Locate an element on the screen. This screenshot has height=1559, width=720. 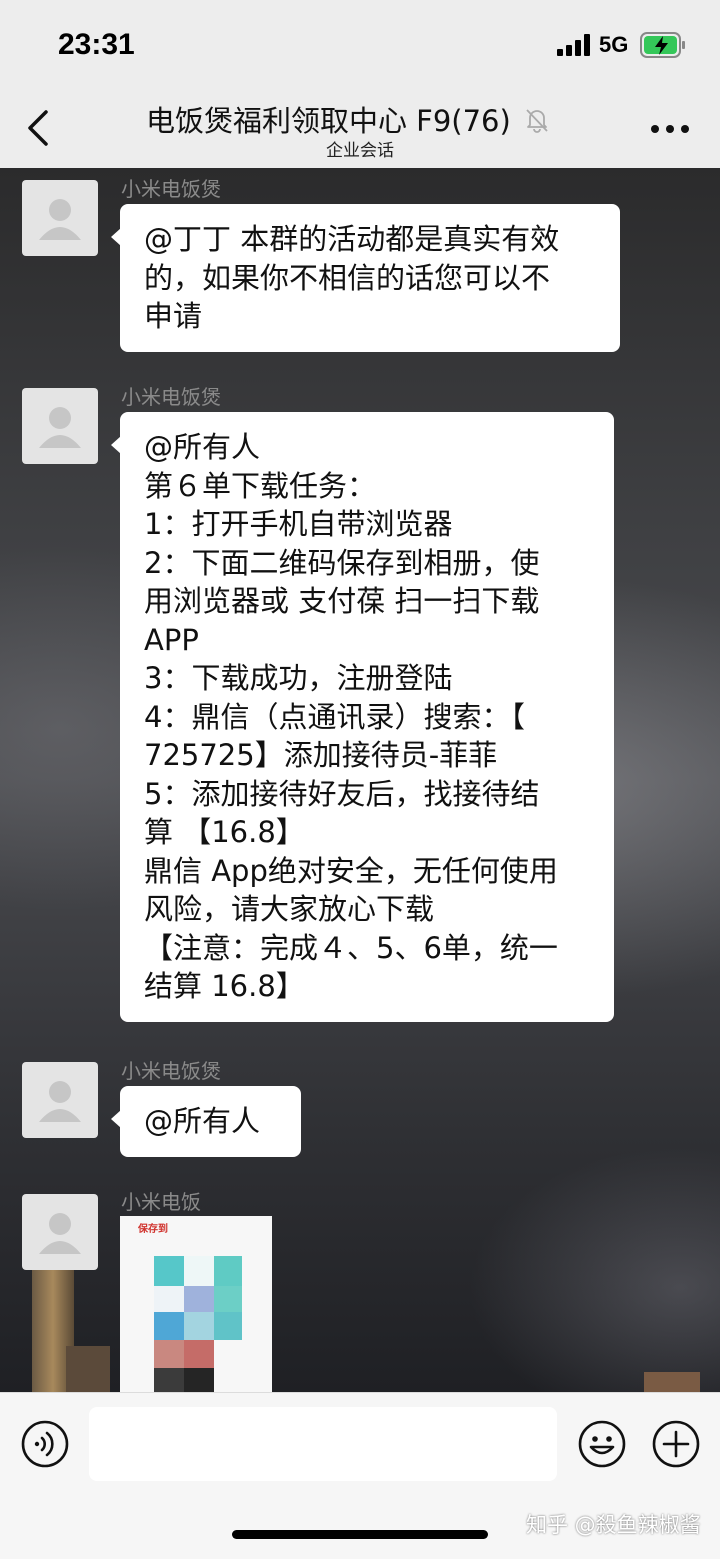
status-bar: 23:31 5G is located at coordinates (360, 45).